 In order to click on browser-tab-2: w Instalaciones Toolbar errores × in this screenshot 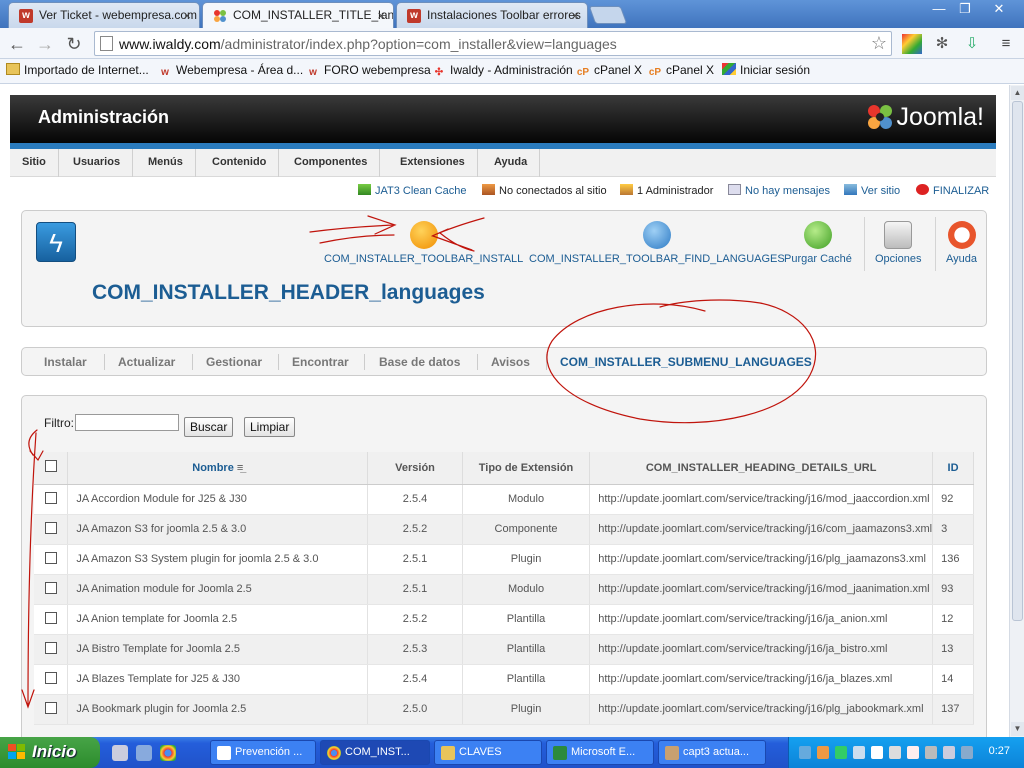, I will do `click(492, 15)`.